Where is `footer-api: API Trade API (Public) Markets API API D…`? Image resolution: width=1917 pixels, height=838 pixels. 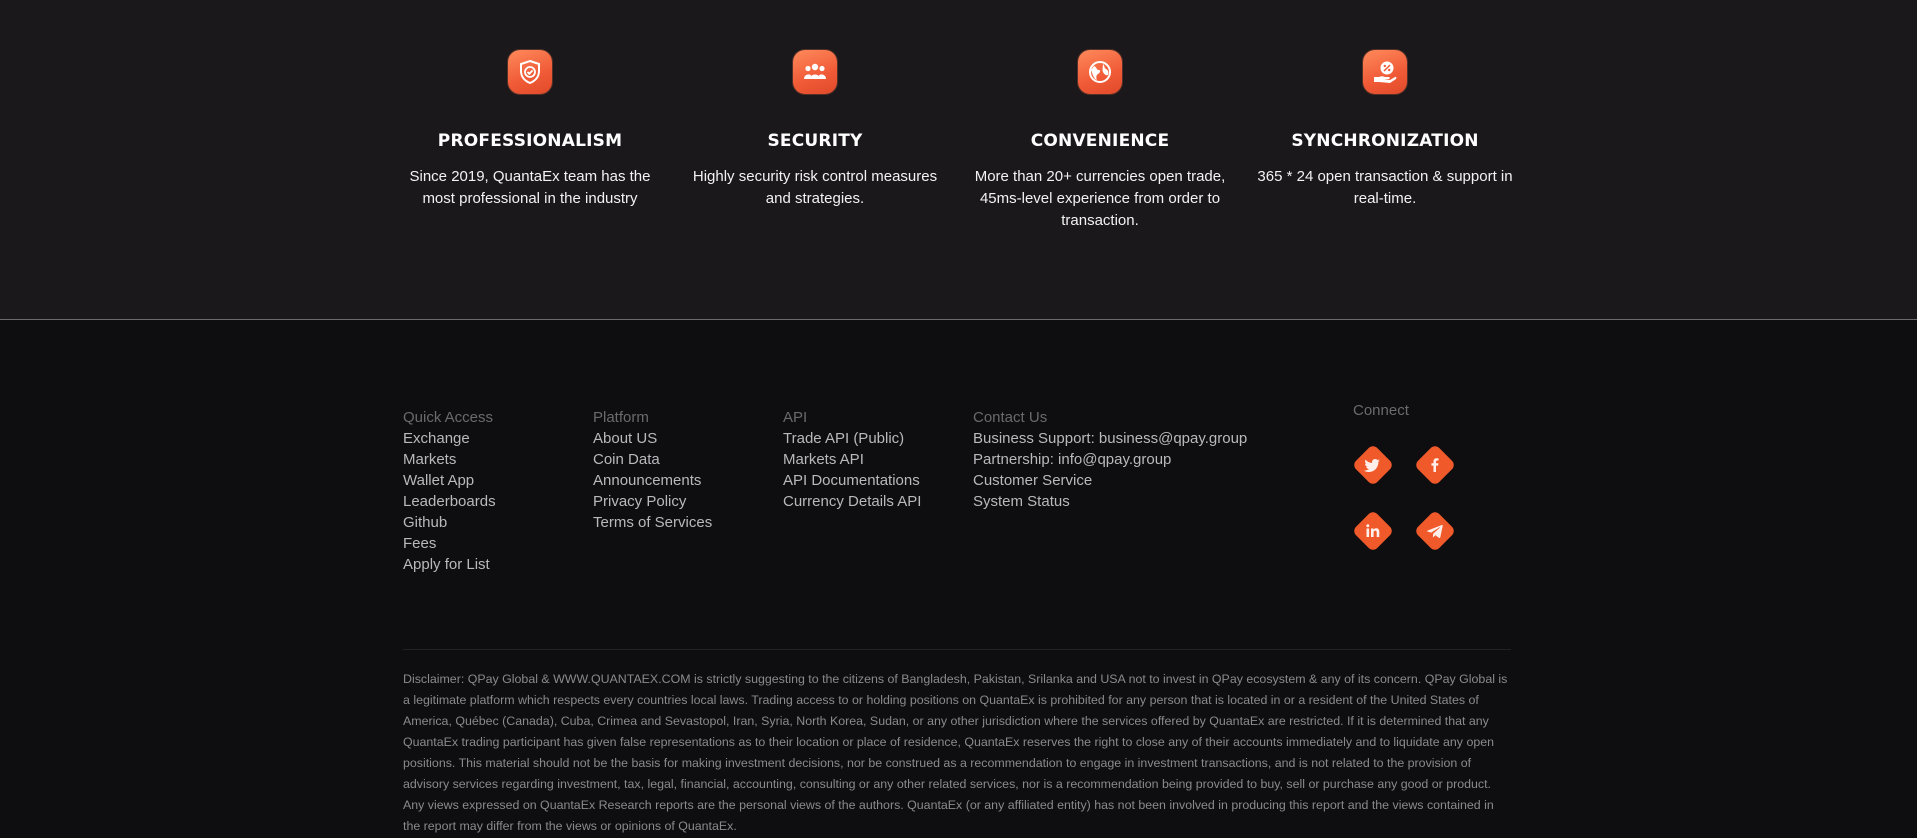 footer-api: API Trade API (Public) Markets API API D… is located at coordinates (852, 459).